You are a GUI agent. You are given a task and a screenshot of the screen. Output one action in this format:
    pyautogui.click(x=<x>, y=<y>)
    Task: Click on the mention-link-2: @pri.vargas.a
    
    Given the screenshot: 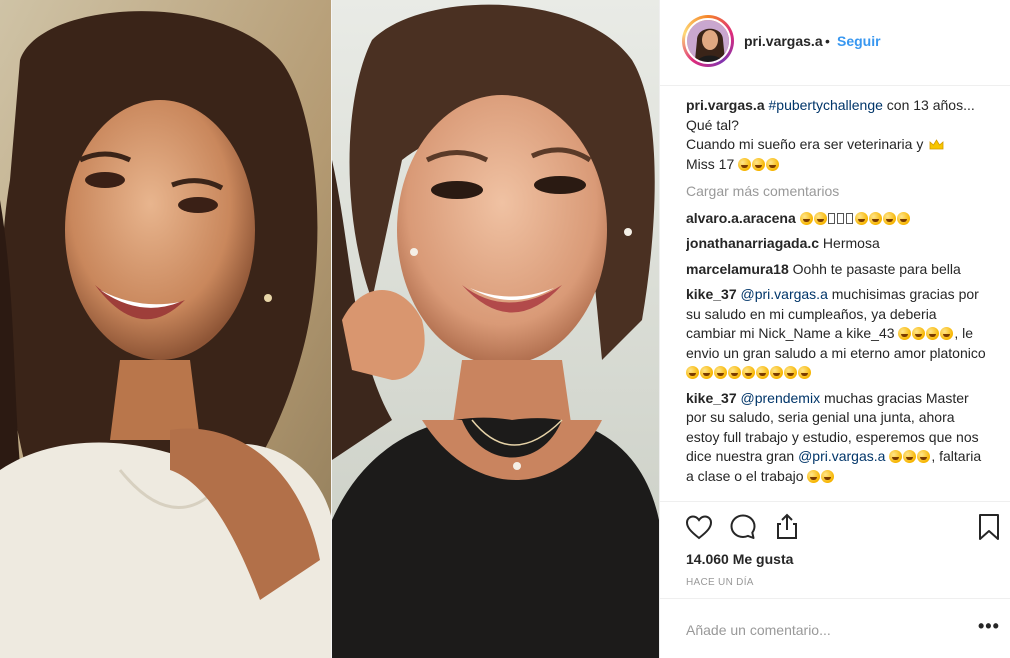 What is the action you would take?
    pyautogui.click(x=841, y=456)
    